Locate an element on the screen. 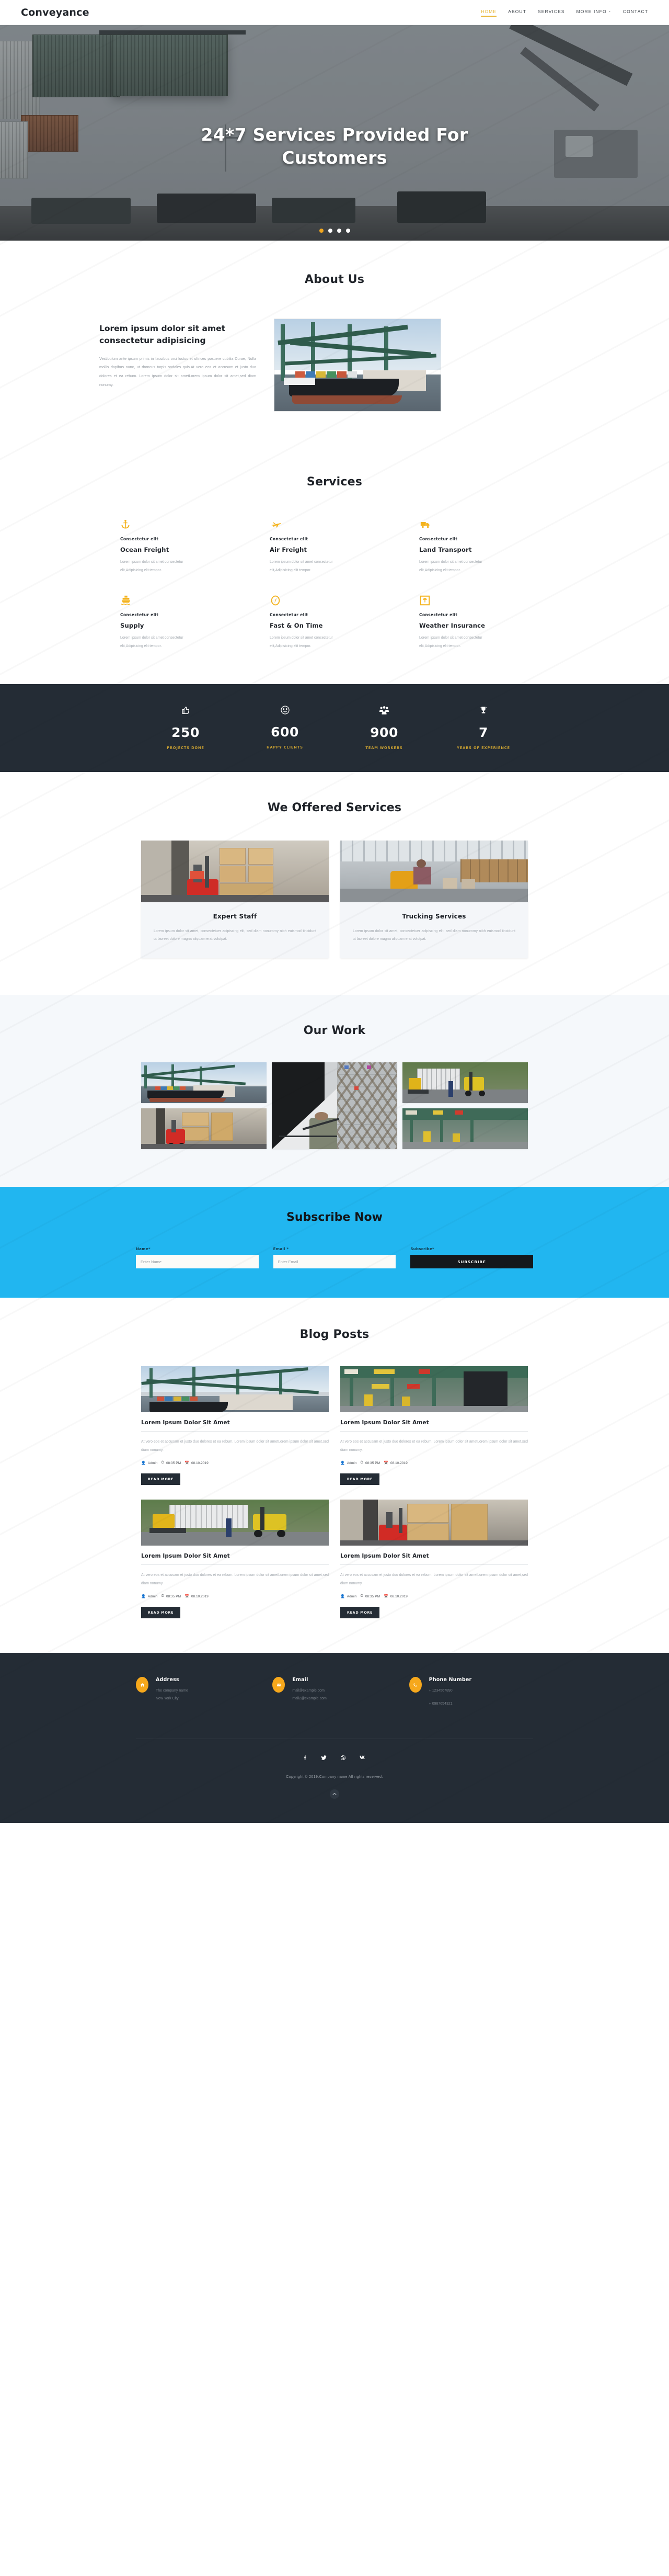 This screenshot has height=2576, width=669. phone-icon is located at coordinates (415, 1685).